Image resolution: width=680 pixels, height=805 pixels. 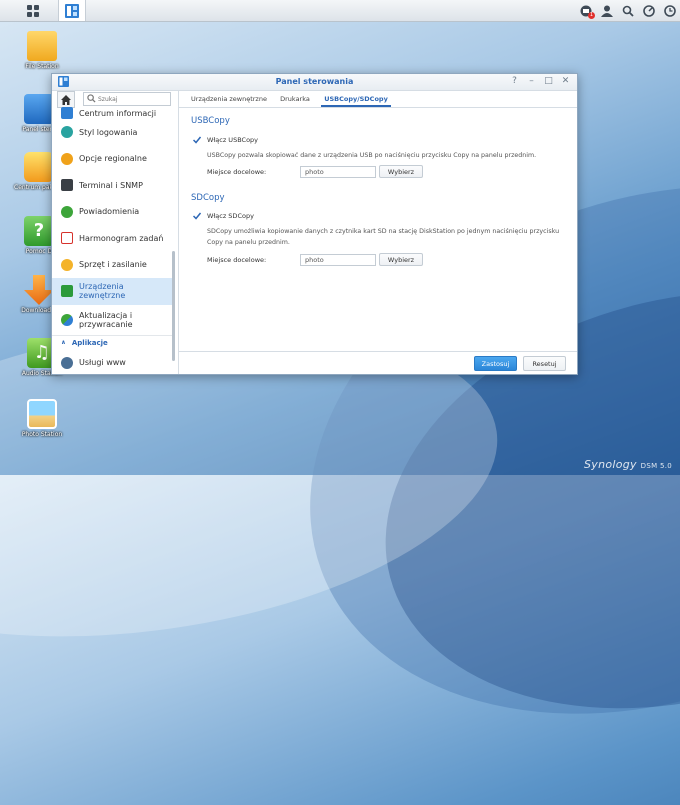 I want to click on usbcopy-browse-button: Wybierz, so click(x=401, y=171).